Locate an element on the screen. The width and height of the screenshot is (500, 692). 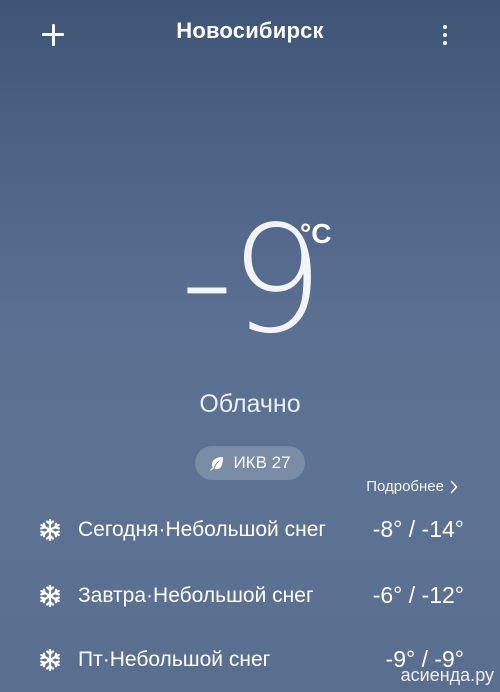
city-title: Новосибирск is located at coordinates (250, 30).